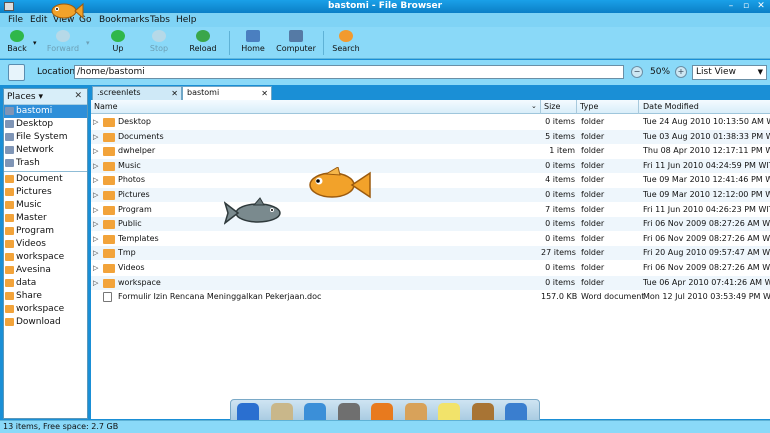 Image resolution: width=770 pixels, height=433 pixels. I want to click on sidebar-item-file-system: File System, so click(45, 137).